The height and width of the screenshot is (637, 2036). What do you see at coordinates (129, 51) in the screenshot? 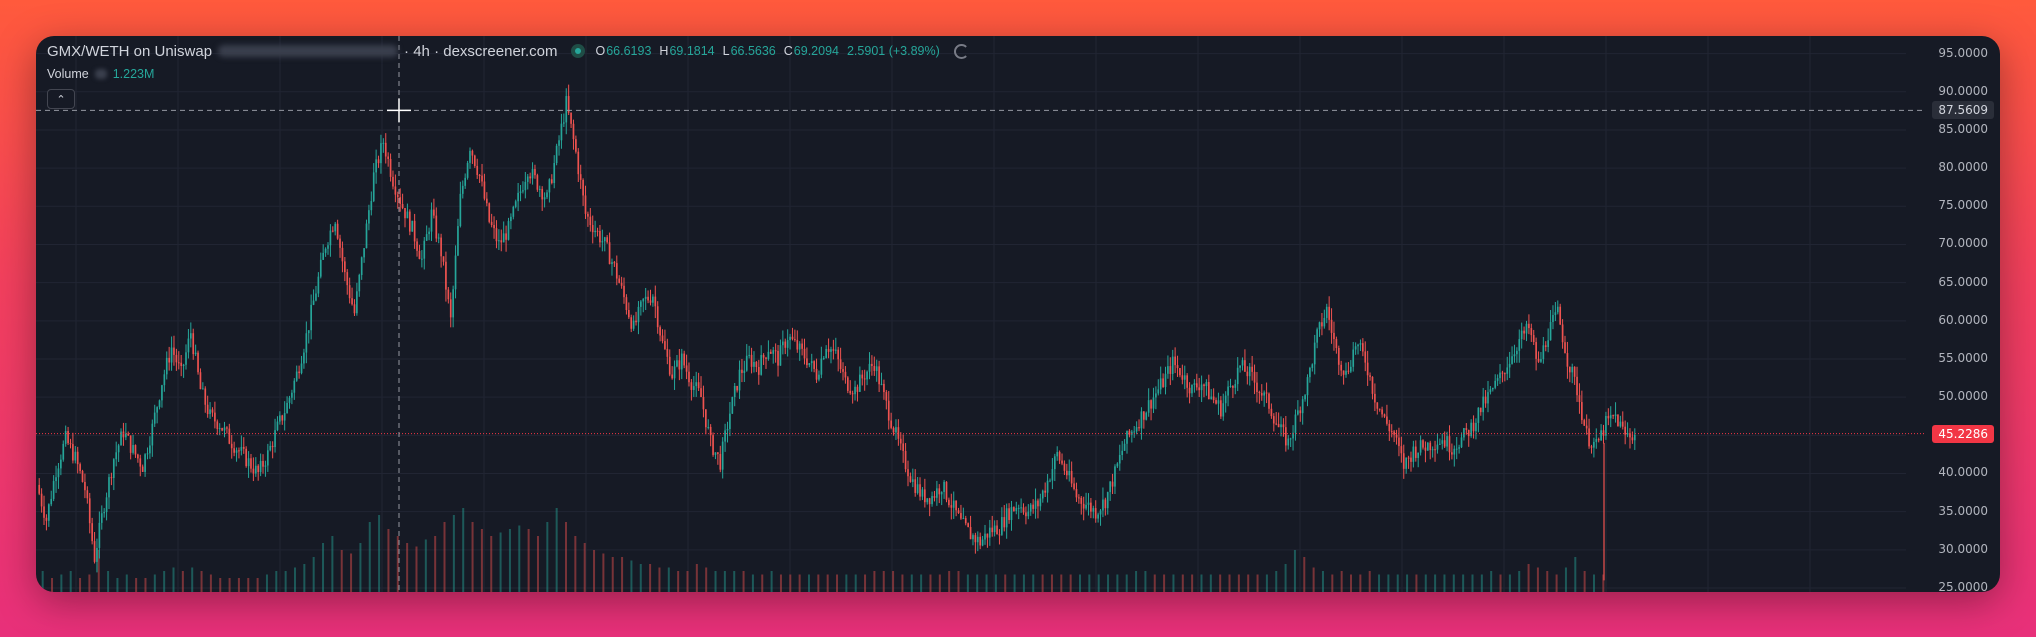
I see `pair-title: GMX/WETH on Uniswap` at bounding box center [129, 51].